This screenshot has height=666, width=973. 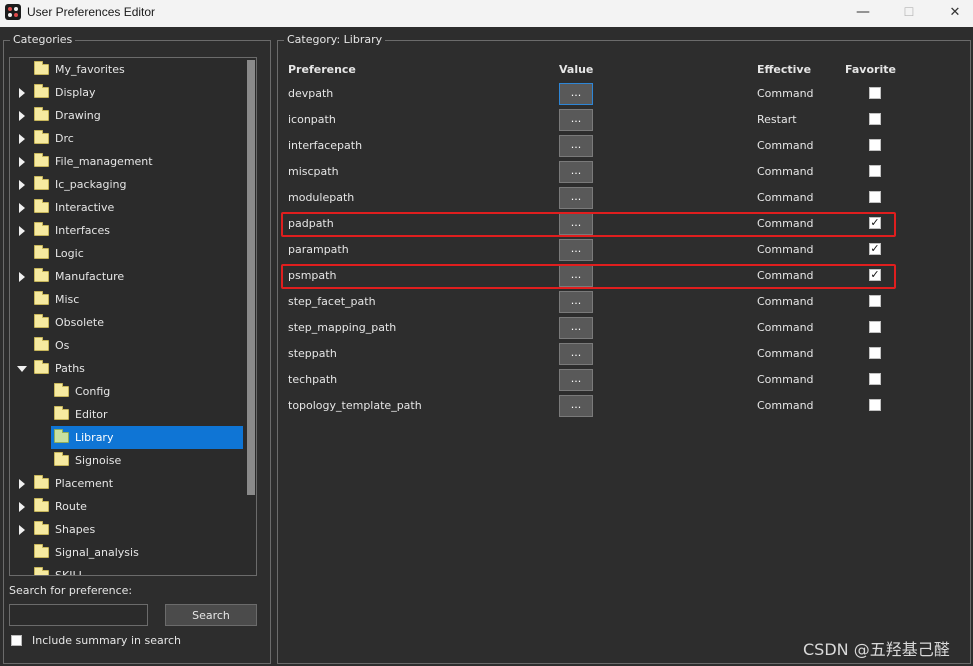 What do you see at coordinates (82, 230) in the screenshot?
I see `tree-item-label: Interfaces` at bounding box center [82, 230].